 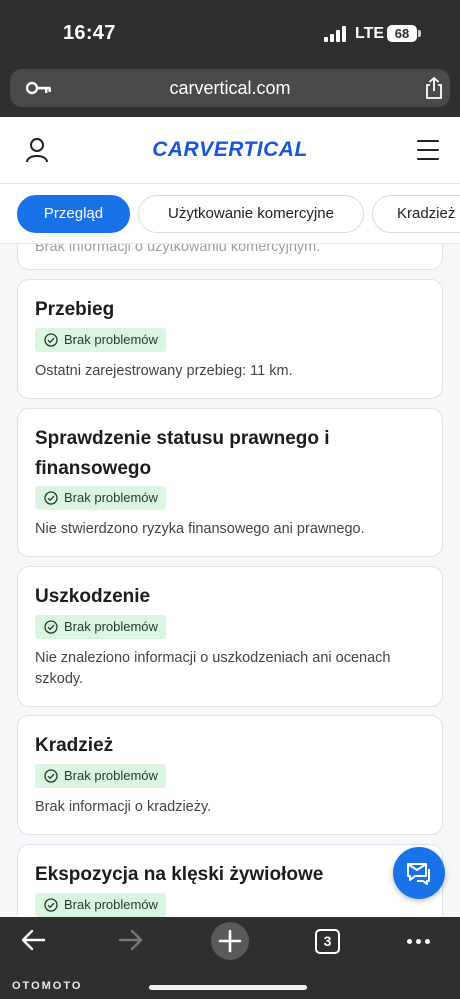 I want to click on hamburger-menu-icon, so click(x=428, y=150).